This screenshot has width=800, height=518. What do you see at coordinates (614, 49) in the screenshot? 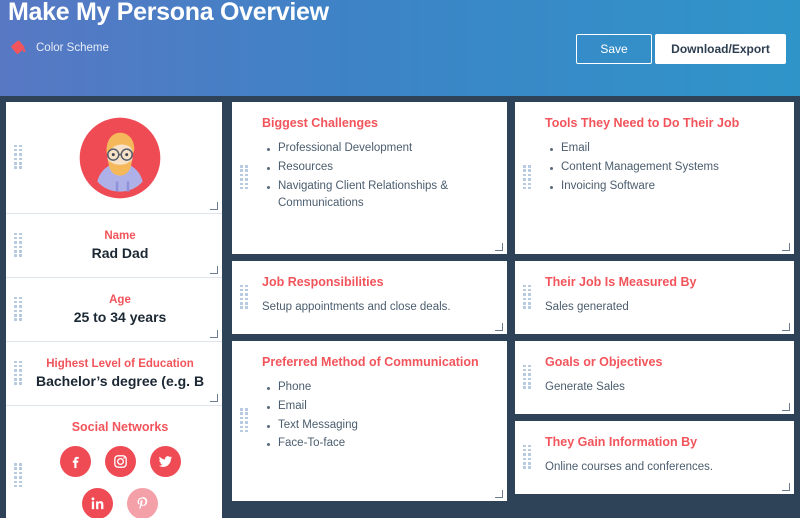
I see `save-button: Save` at bounding box center [614, 49].